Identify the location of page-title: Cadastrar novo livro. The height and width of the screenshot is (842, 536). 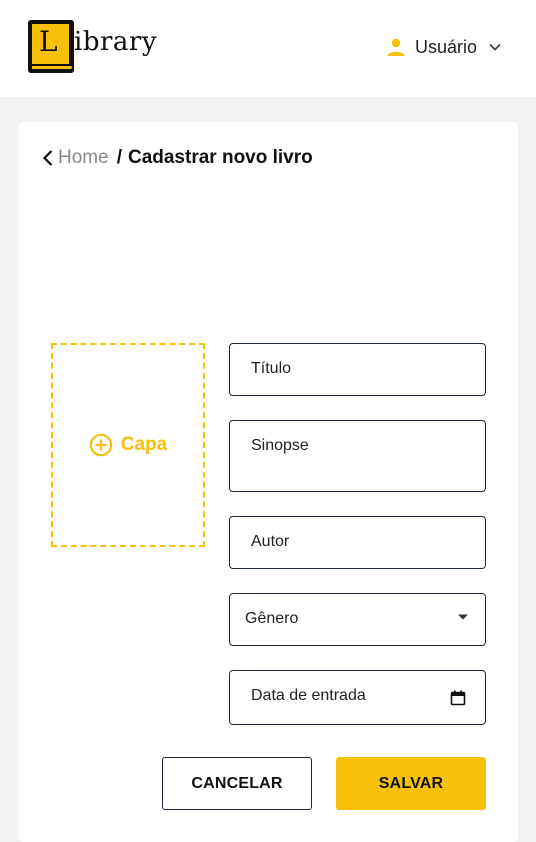
(220, 157).